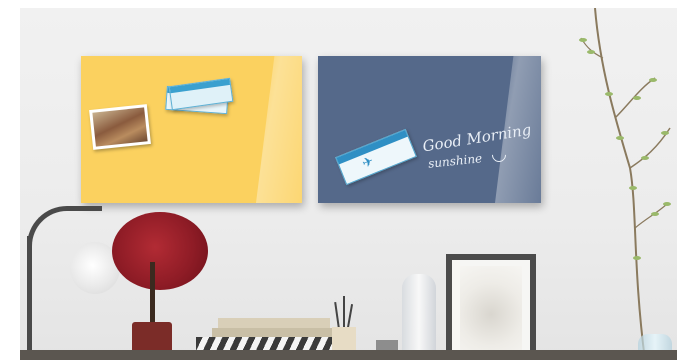  What do you see at coordinates (279, 129) in the screenshot?
I see `board-glare` at bounding box center [279, 129].